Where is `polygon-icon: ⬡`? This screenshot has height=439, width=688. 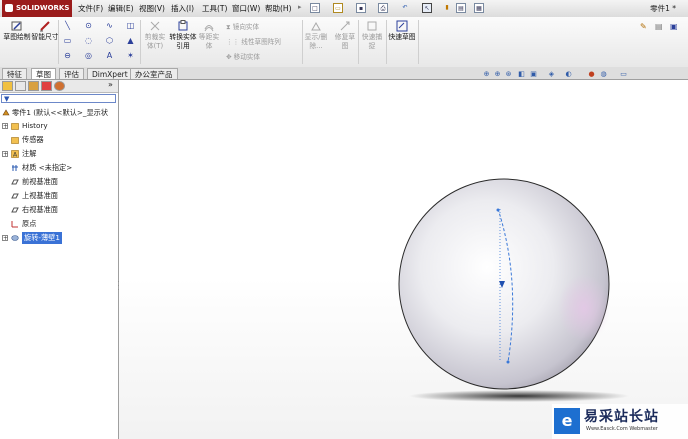
polygon-icon: ⬡ is located at coordinates (109, 40).